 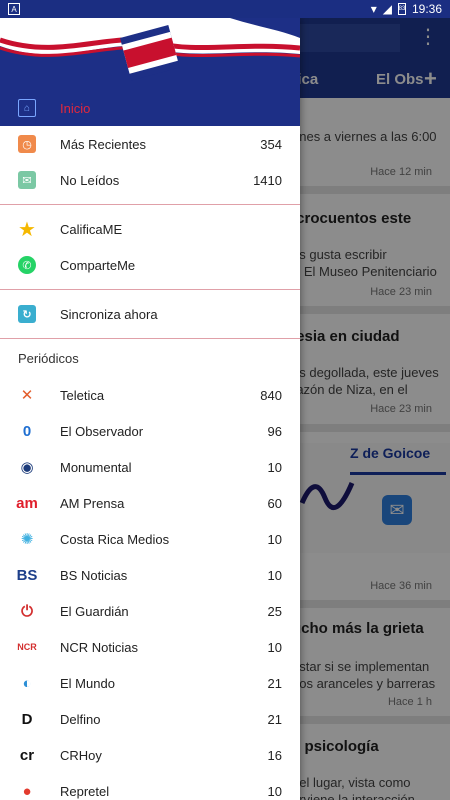 I want to click on whatsapp-icon: ✆, so click(x=27, y=265).